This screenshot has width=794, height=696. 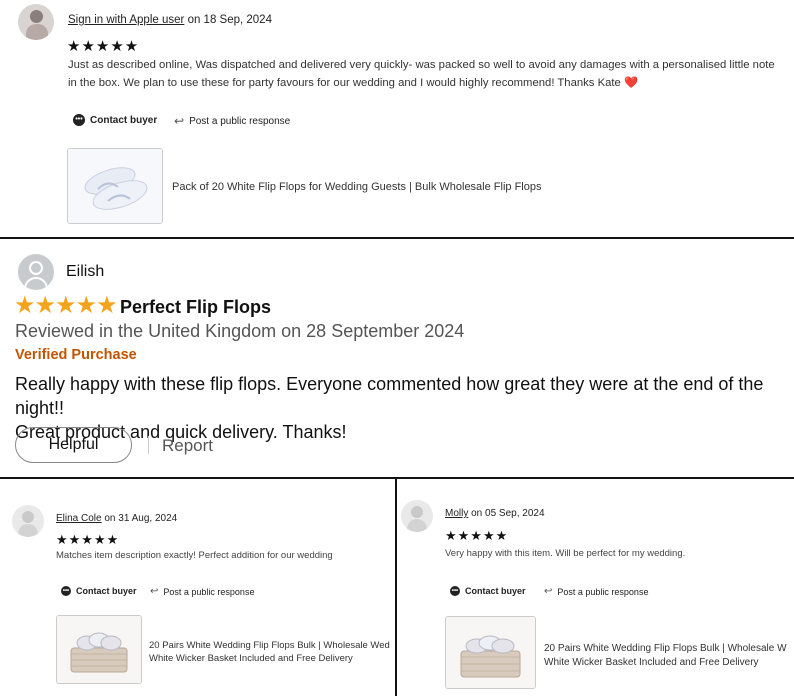 I want to click on helpful-button: Helpful, so click(x=73, y=445).